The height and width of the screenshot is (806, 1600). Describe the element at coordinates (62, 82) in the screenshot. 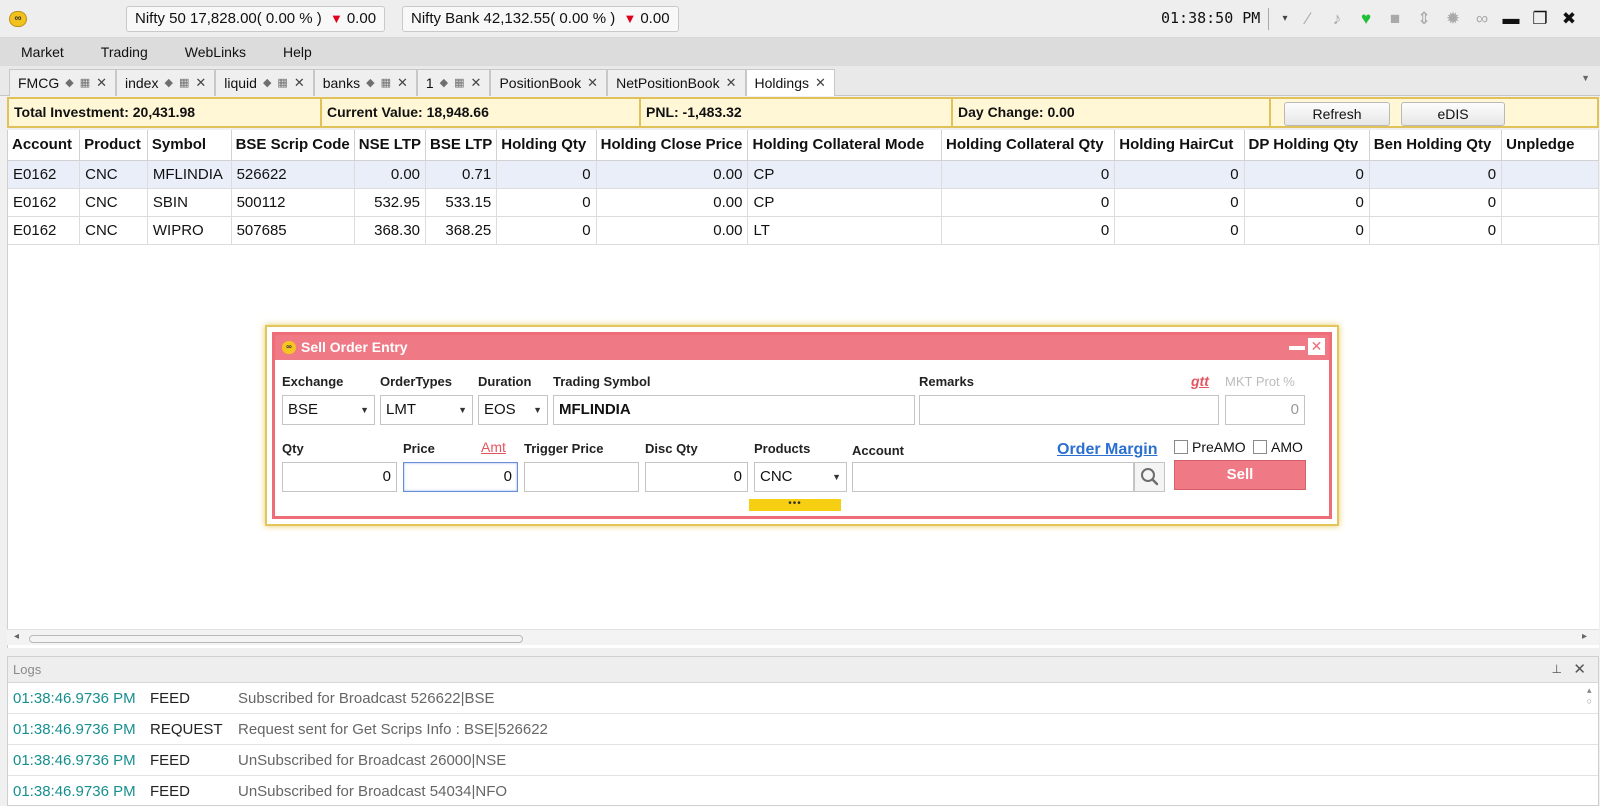

I see `tab-fmcg: FMCG ◆ ▦ ✕` at that location.